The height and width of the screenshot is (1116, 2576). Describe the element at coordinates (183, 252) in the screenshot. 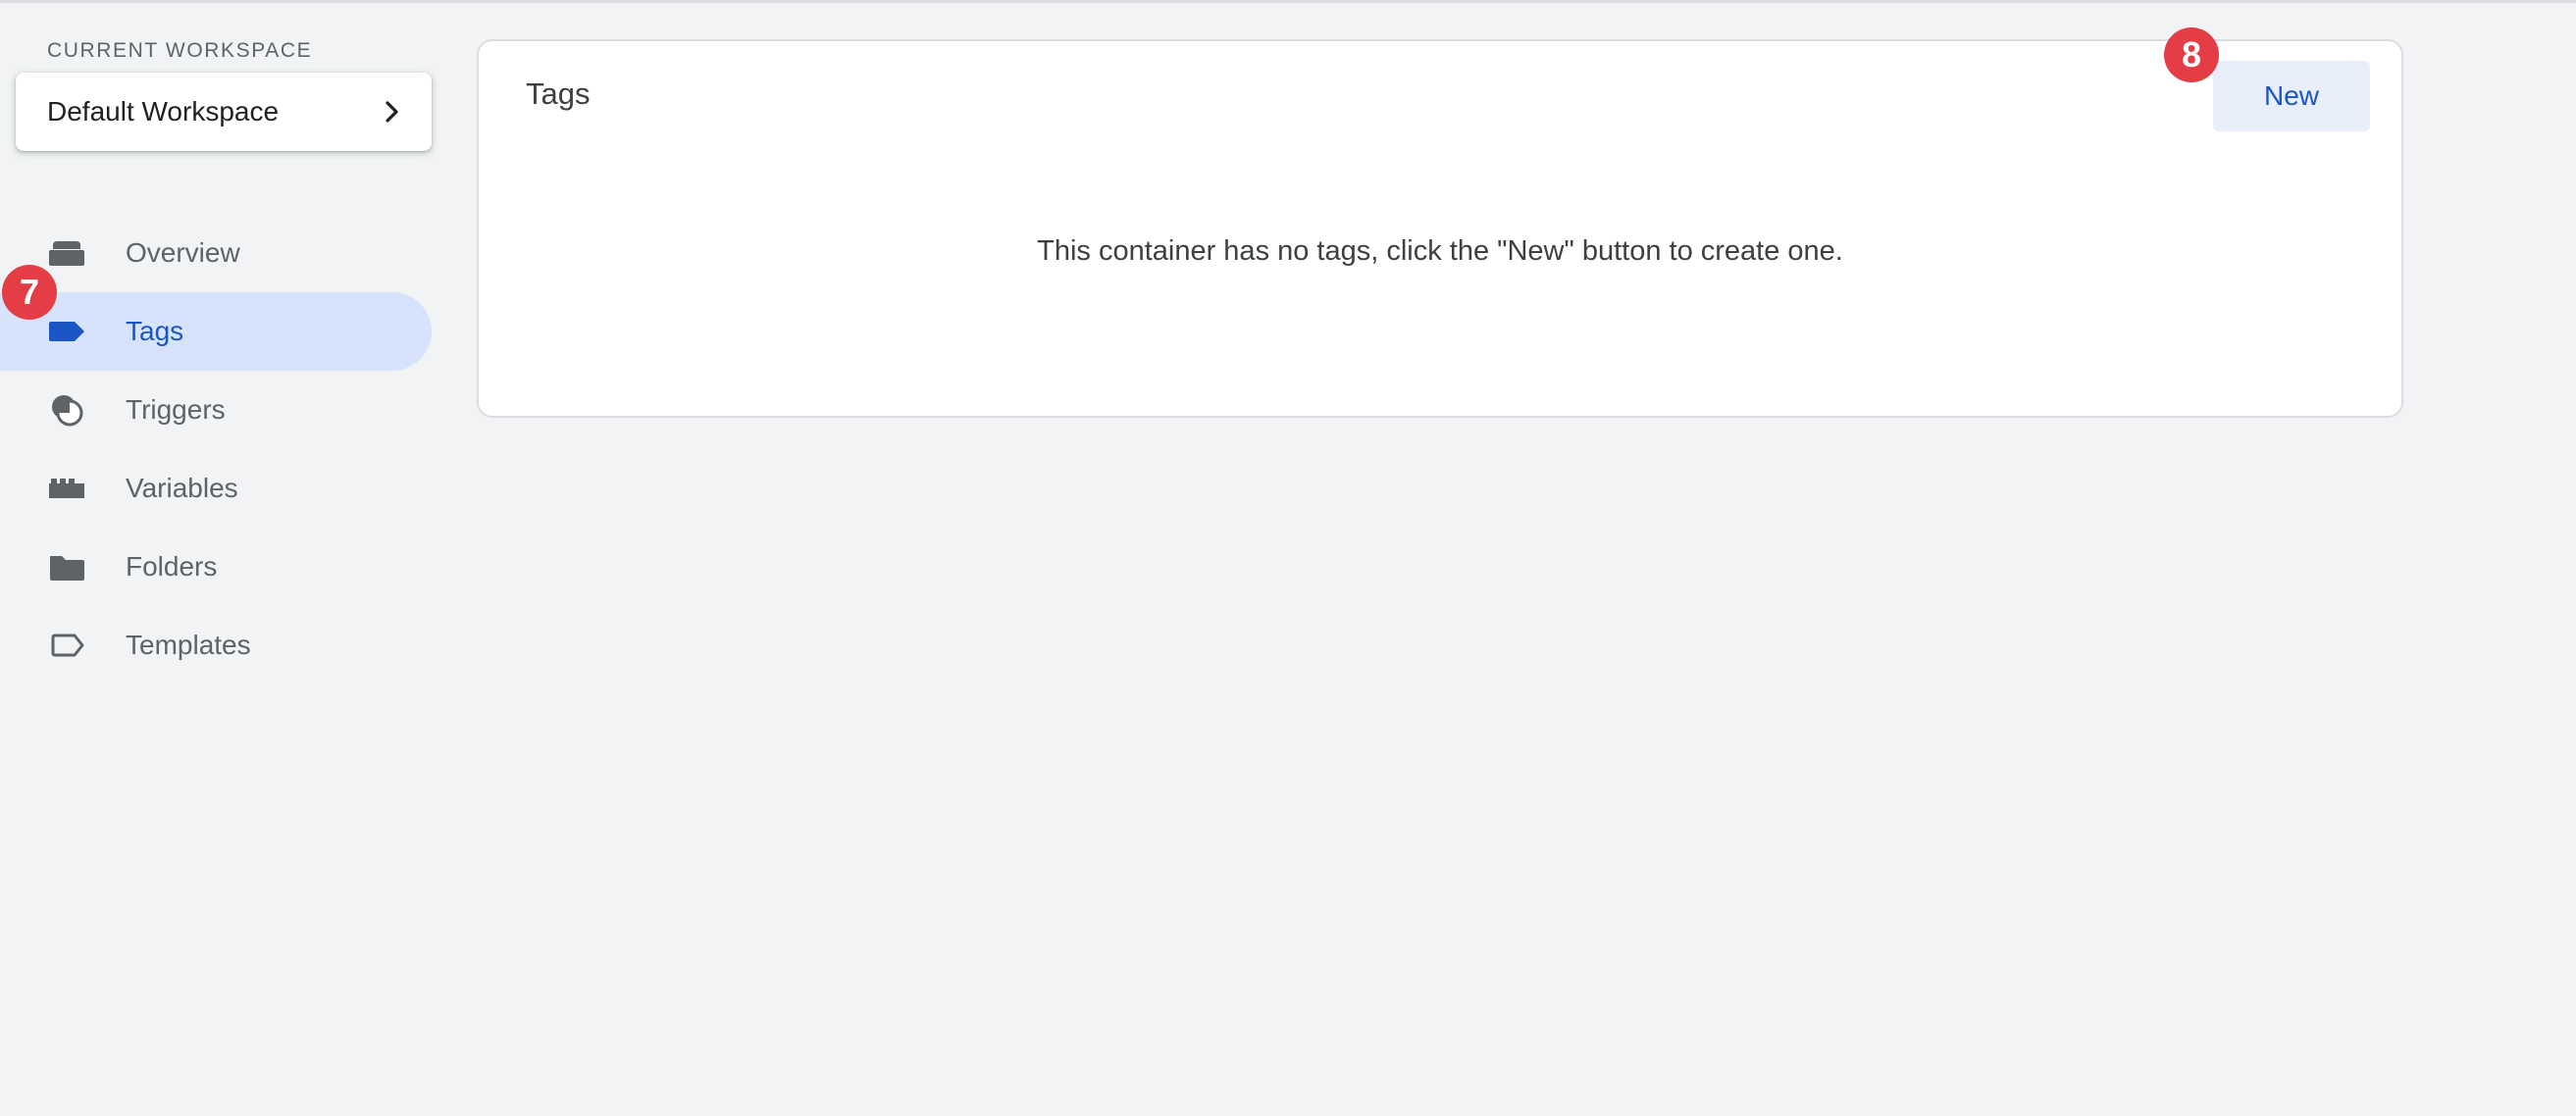

I see `sidebar-item-label: Overview` at that location.